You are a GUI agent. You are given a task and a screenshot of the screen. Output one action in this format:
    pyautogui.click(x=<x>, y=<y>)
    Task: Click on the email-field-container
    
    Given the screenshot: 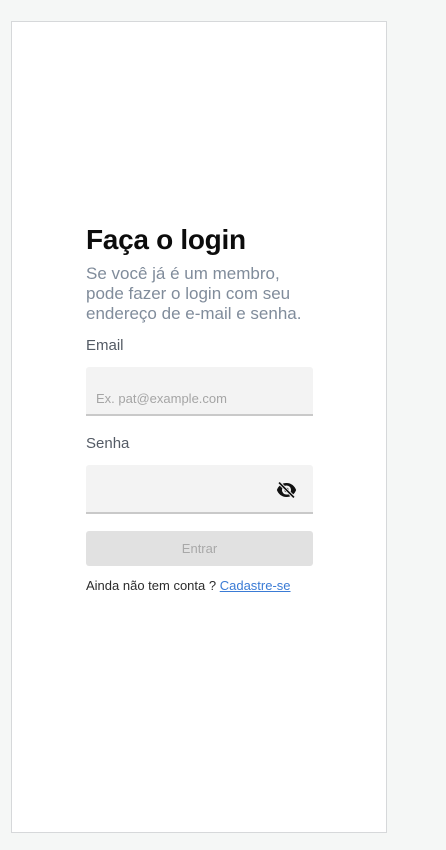 What is the action you would take?
    pyautogui.click(x=199, y=391)
    